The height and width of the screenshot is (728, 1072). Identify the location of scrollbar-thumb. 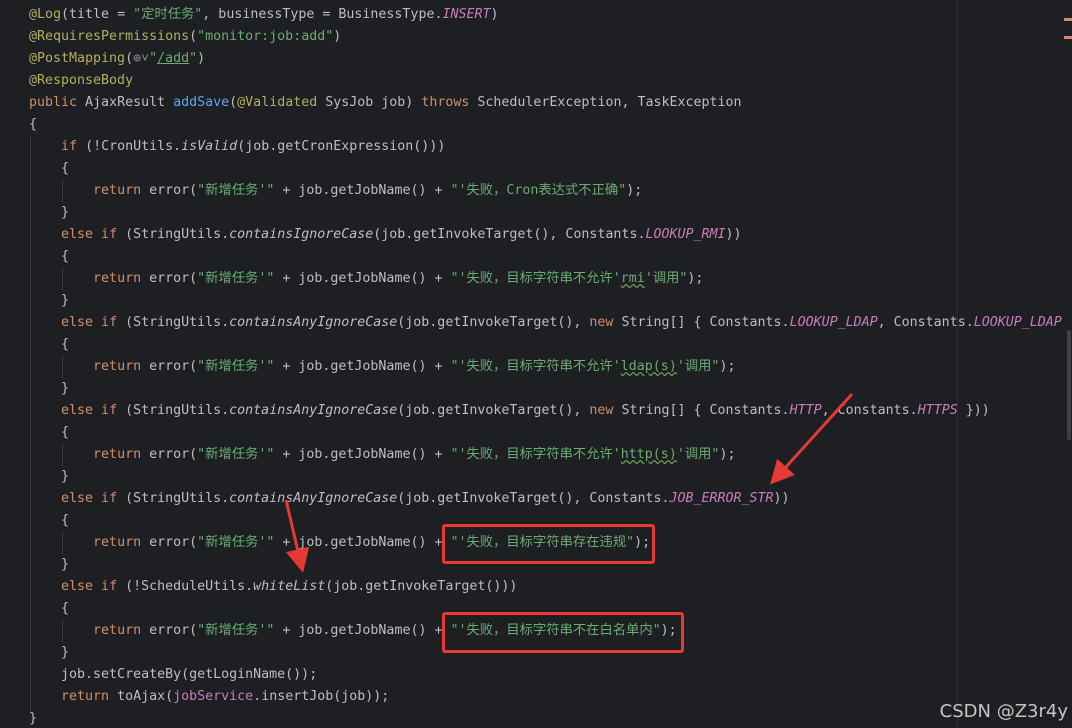
(1069, 385).